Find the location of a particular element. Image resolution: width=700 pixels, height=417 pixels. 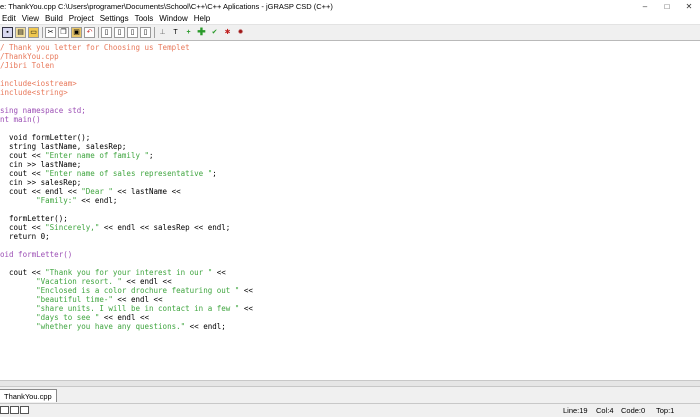

code-token: "beautiful time-" is located at coordinates (74, 299).